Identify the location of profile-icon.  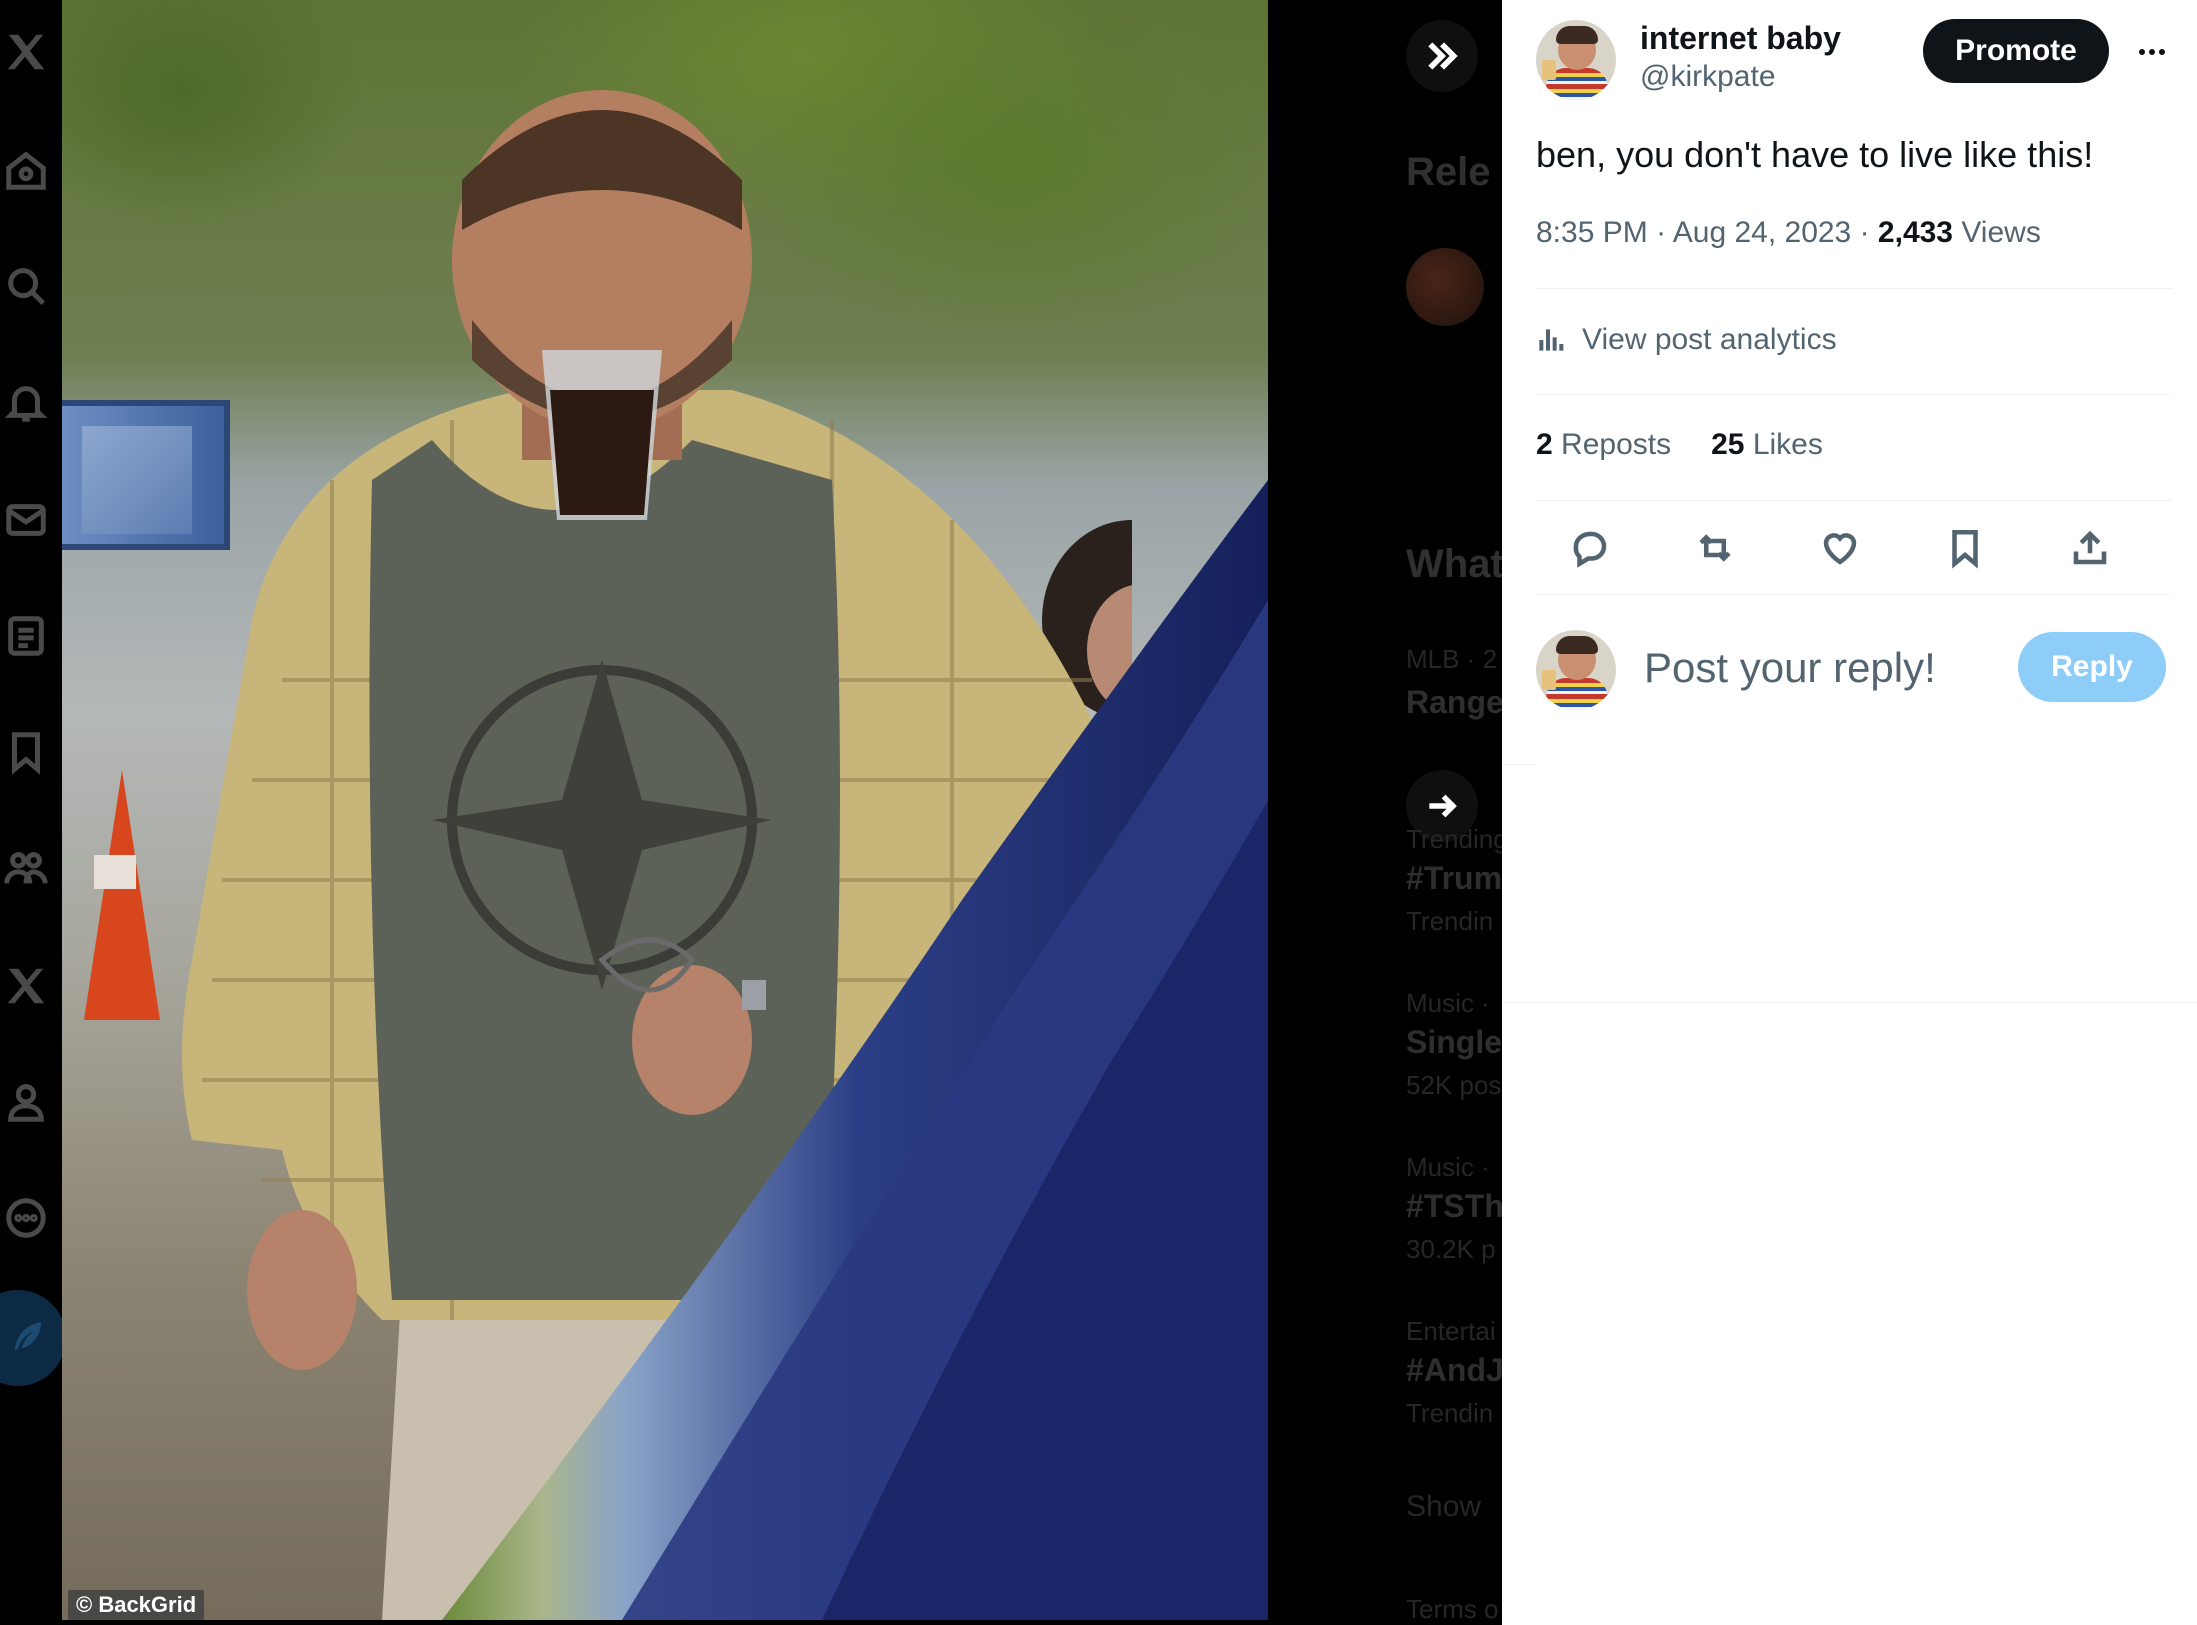
(26, 1102).